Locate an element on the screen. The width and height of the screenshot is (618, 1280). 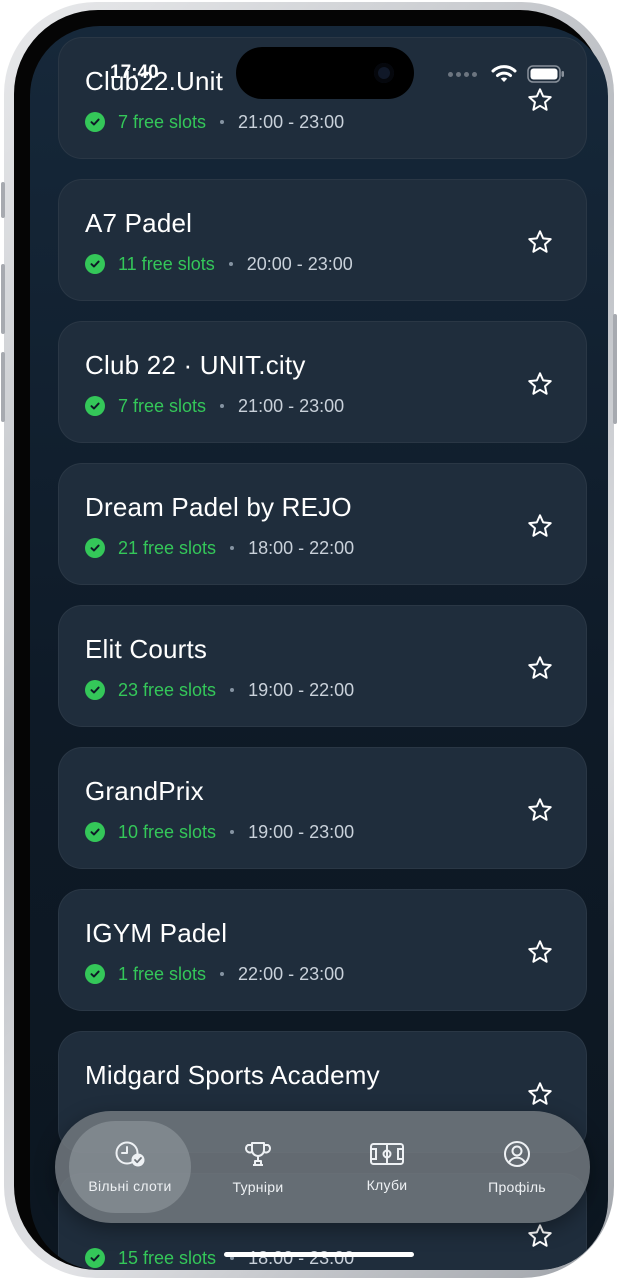
club-meta: 11 free slots 20:00 - 23:00 is located at coordinates (219, 264).